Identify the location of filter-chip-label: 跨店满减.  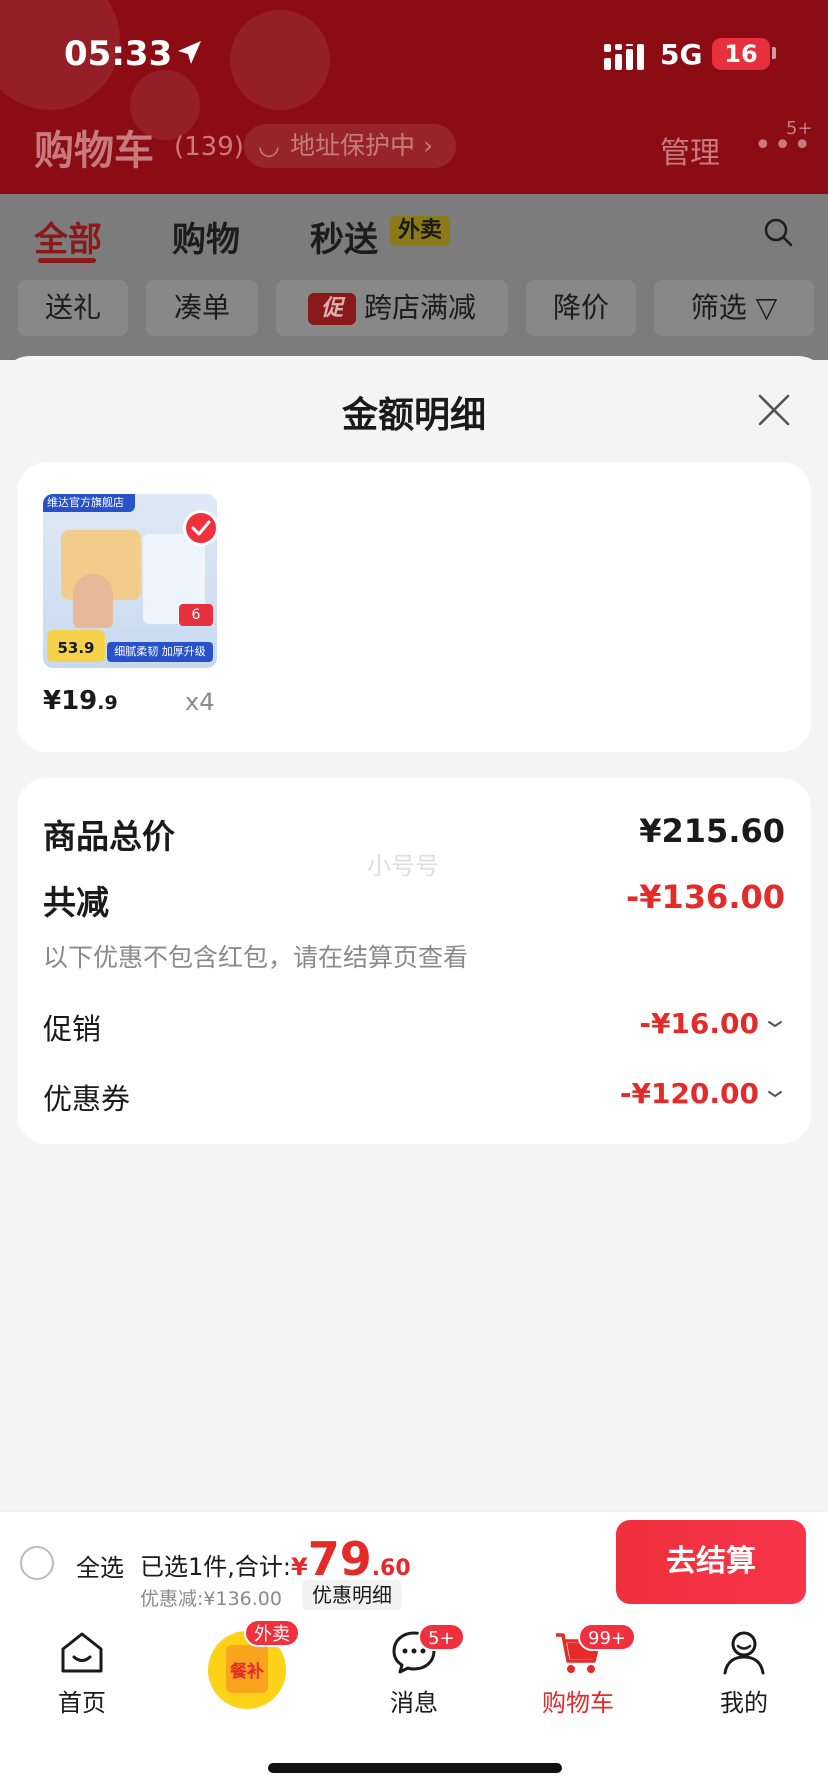
(419, 307).